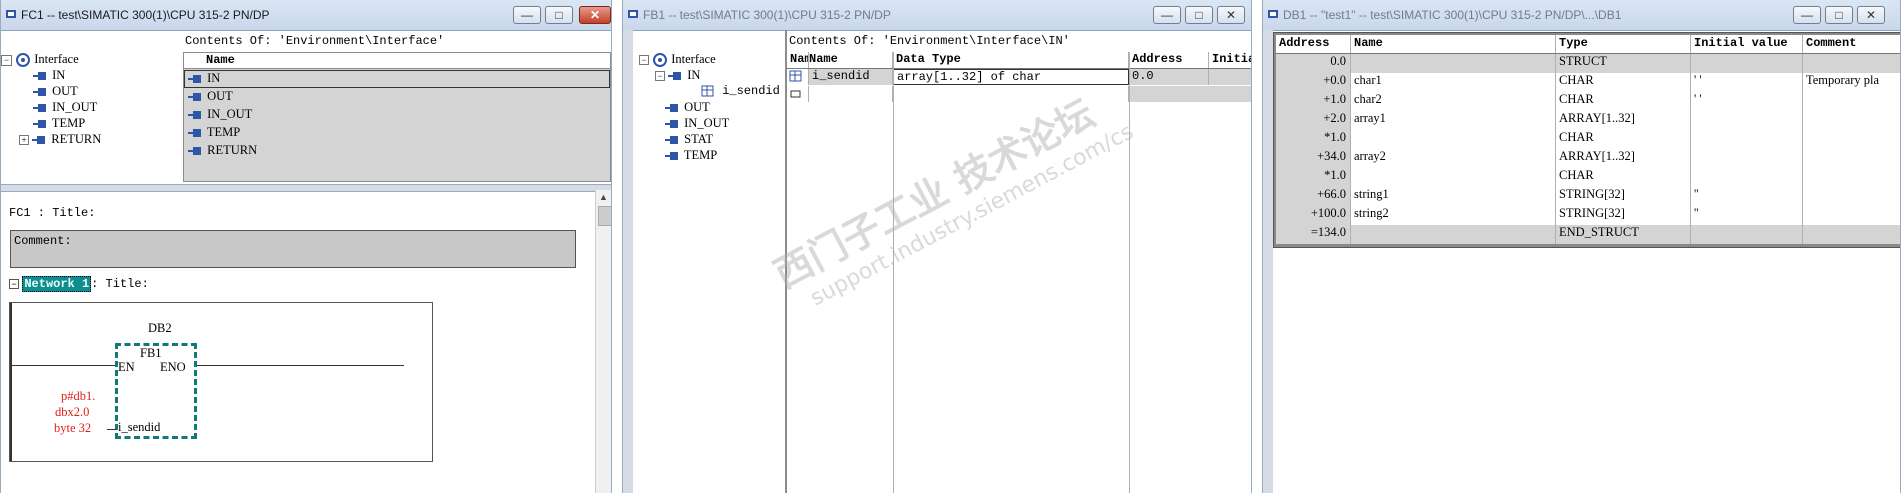 This screenshot has width=1901, height=493. I want to click on tree-item-temp: TEMP, so click(691, 155).